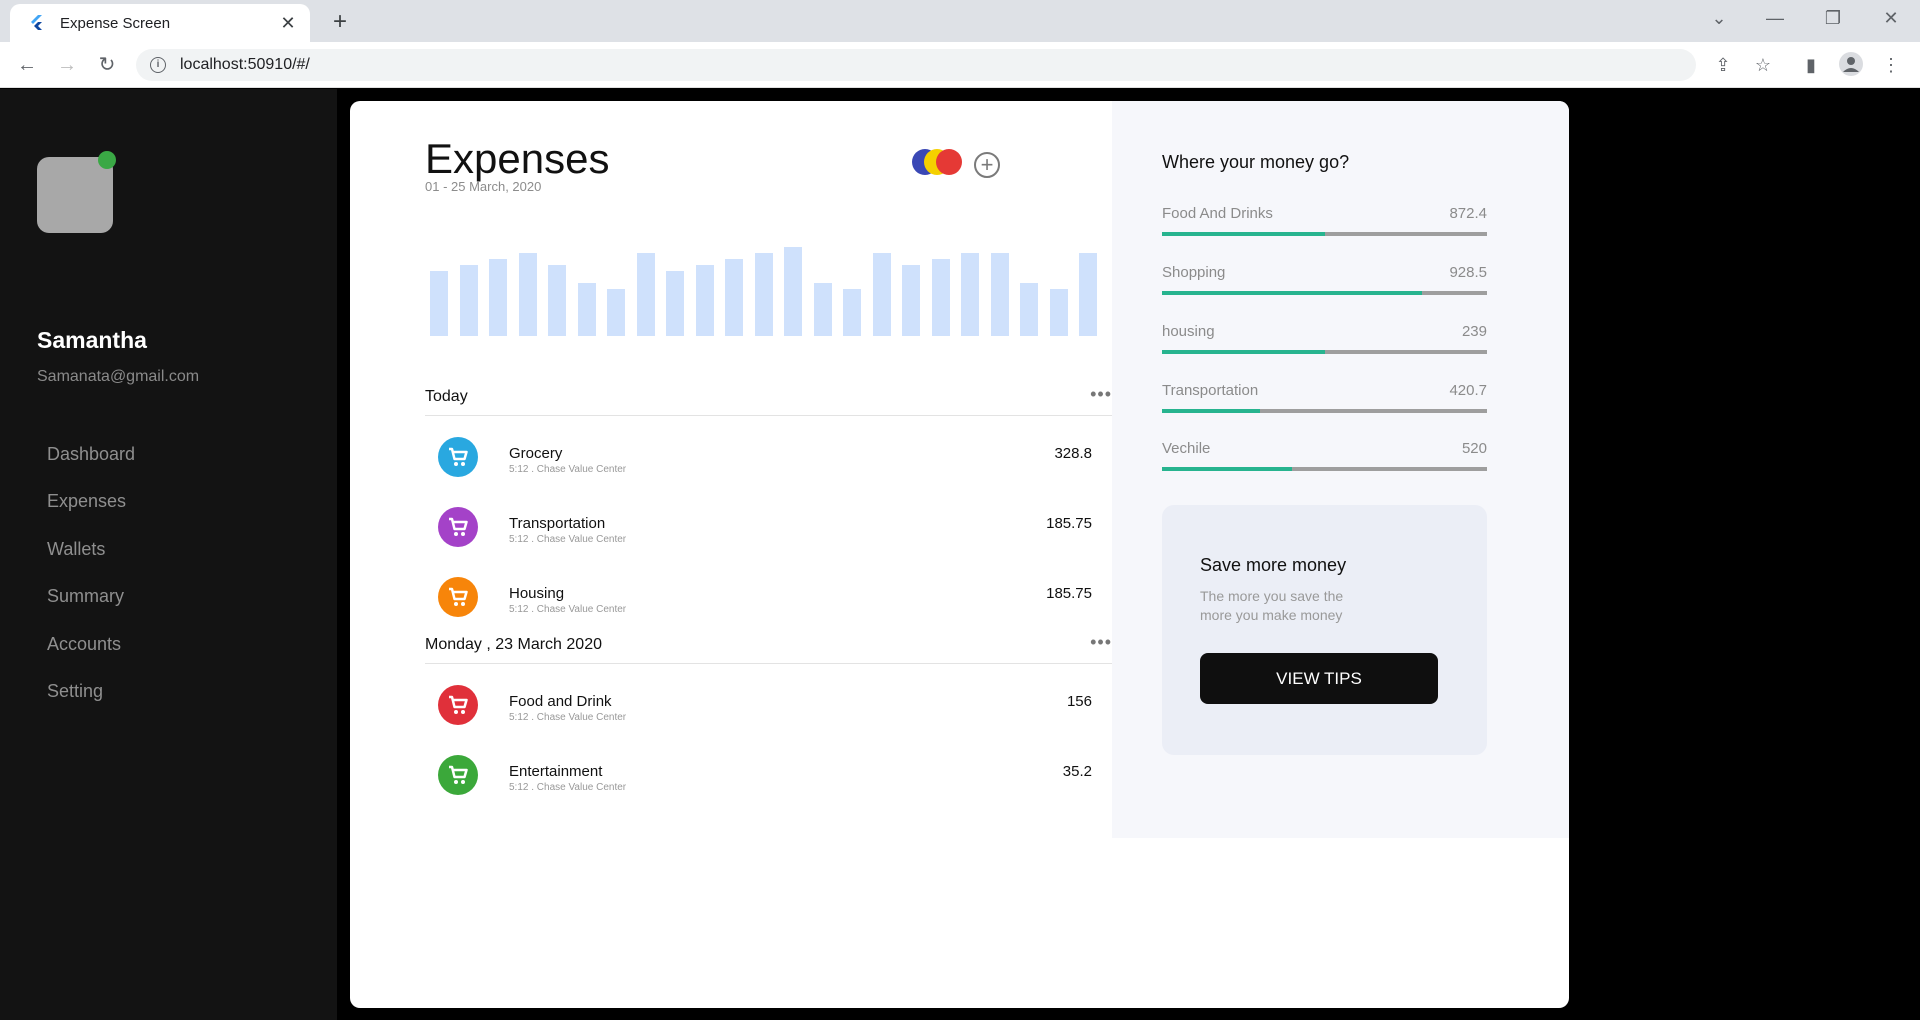 This screenshot has width=1920, height=1020. I want to click on transaction-amount: 35.2, so click(1077, 771).